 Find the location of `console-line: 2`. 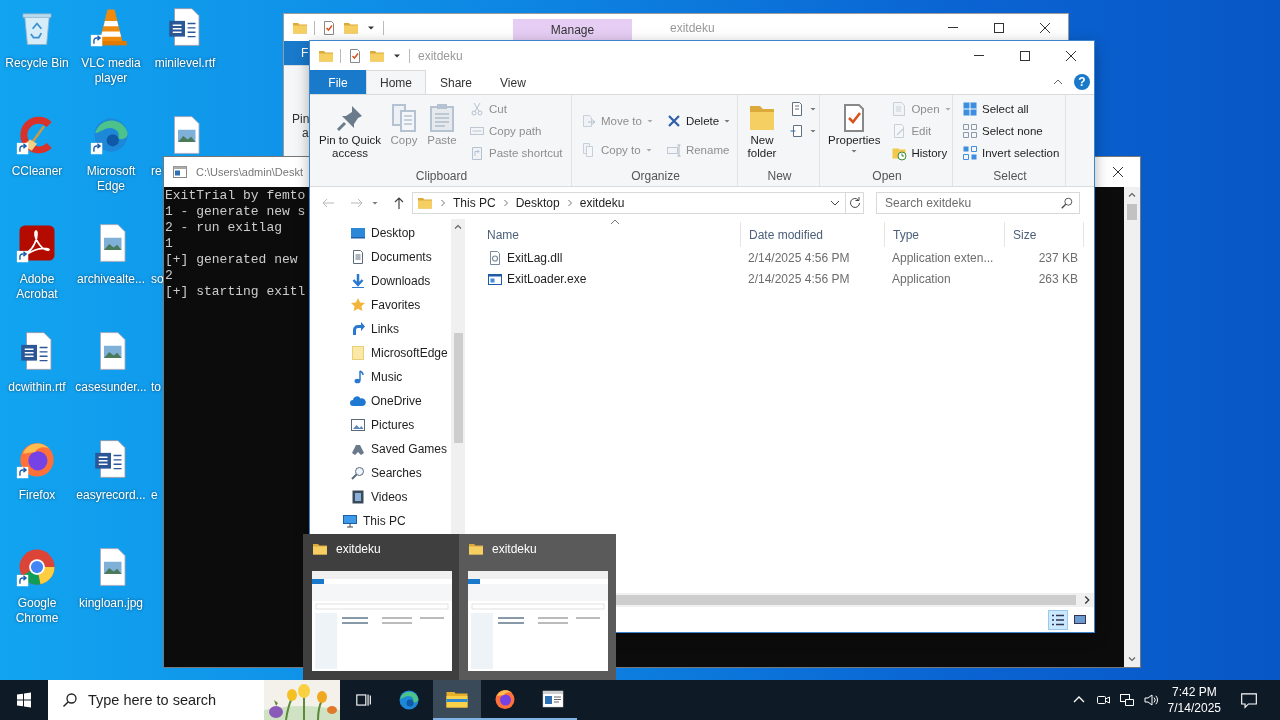

console-line: 2 is located at coordinates (169, 276).